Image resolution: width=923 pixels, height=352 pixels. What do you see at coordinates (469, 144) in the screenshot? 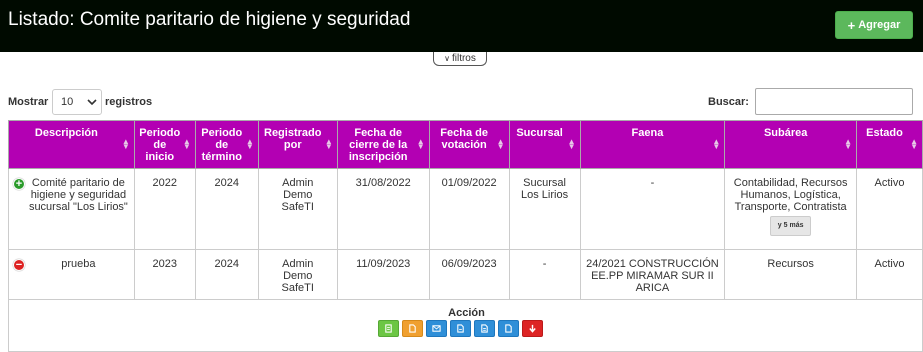
I see `column-header-votacion: Fecha de votación ▲ ▼` at bounding box center [469, 144].